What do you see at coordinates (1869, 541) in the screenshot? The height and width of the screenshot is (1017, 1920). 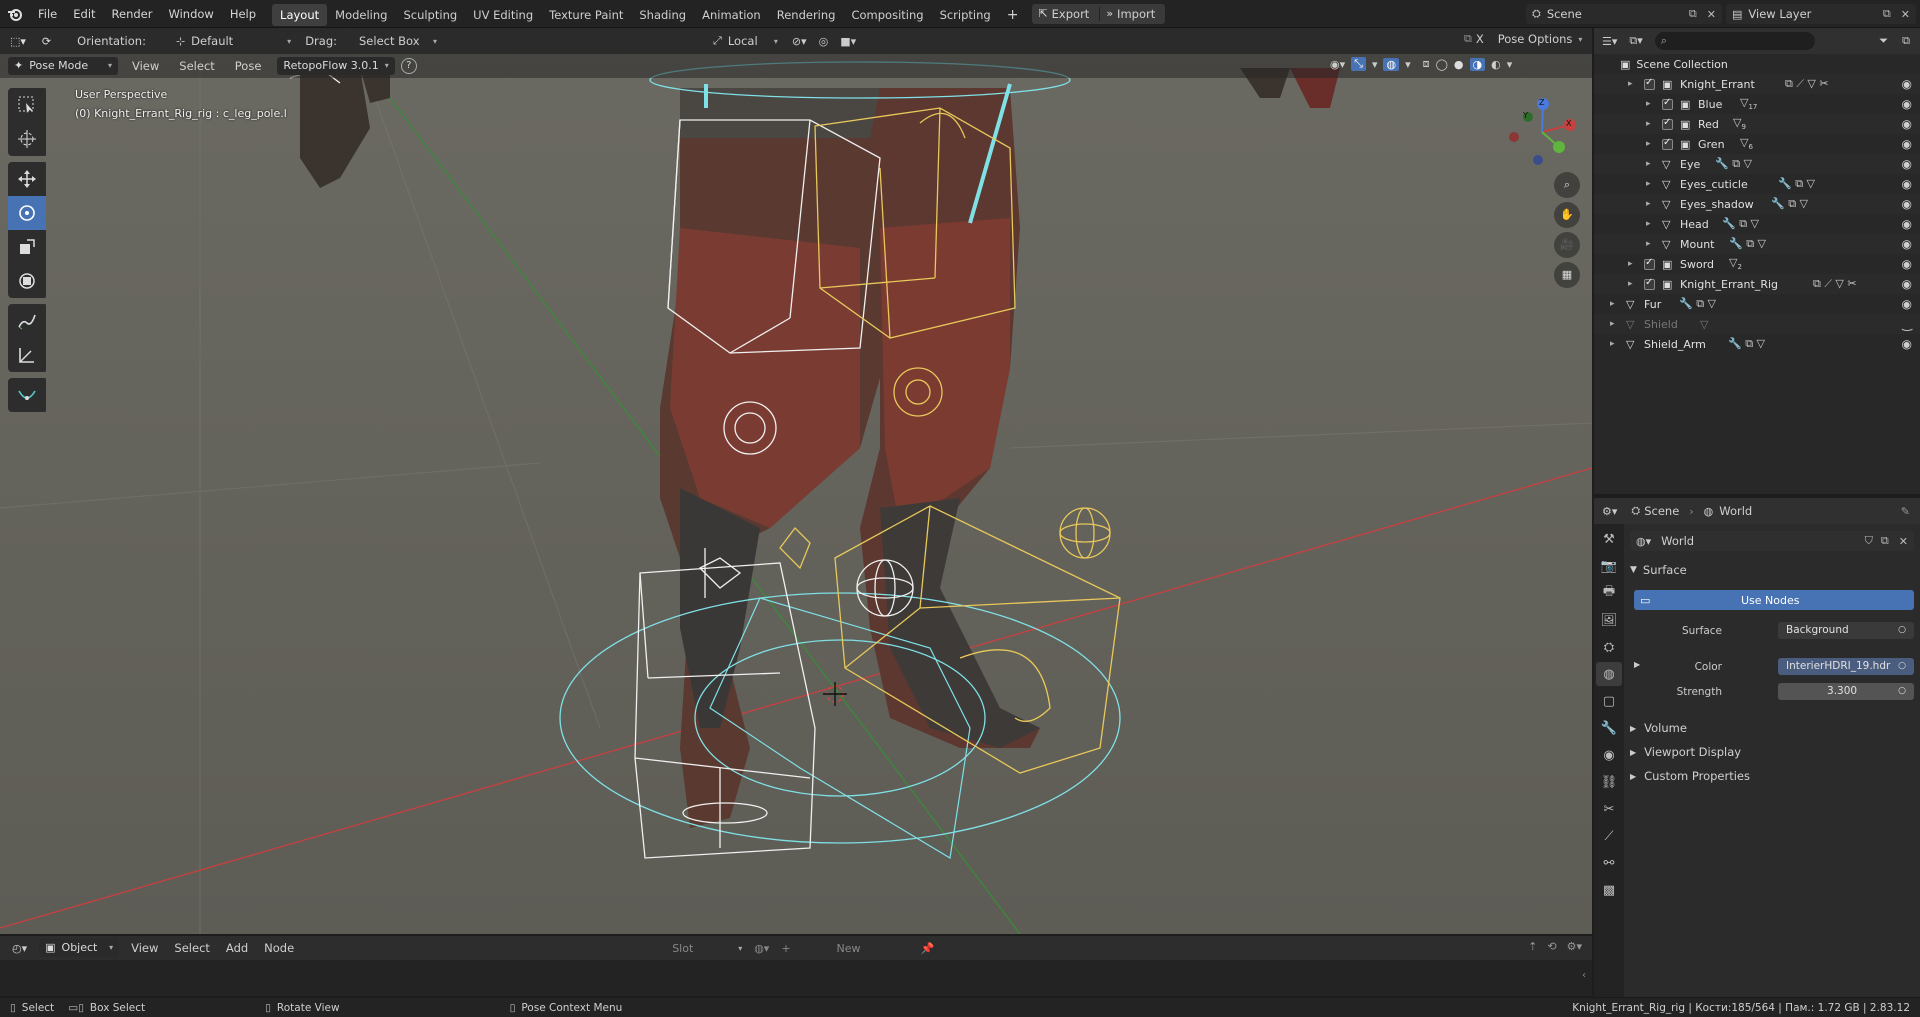 I see `fake-user-icon: ⛉` at bounding box center [1869, 541].